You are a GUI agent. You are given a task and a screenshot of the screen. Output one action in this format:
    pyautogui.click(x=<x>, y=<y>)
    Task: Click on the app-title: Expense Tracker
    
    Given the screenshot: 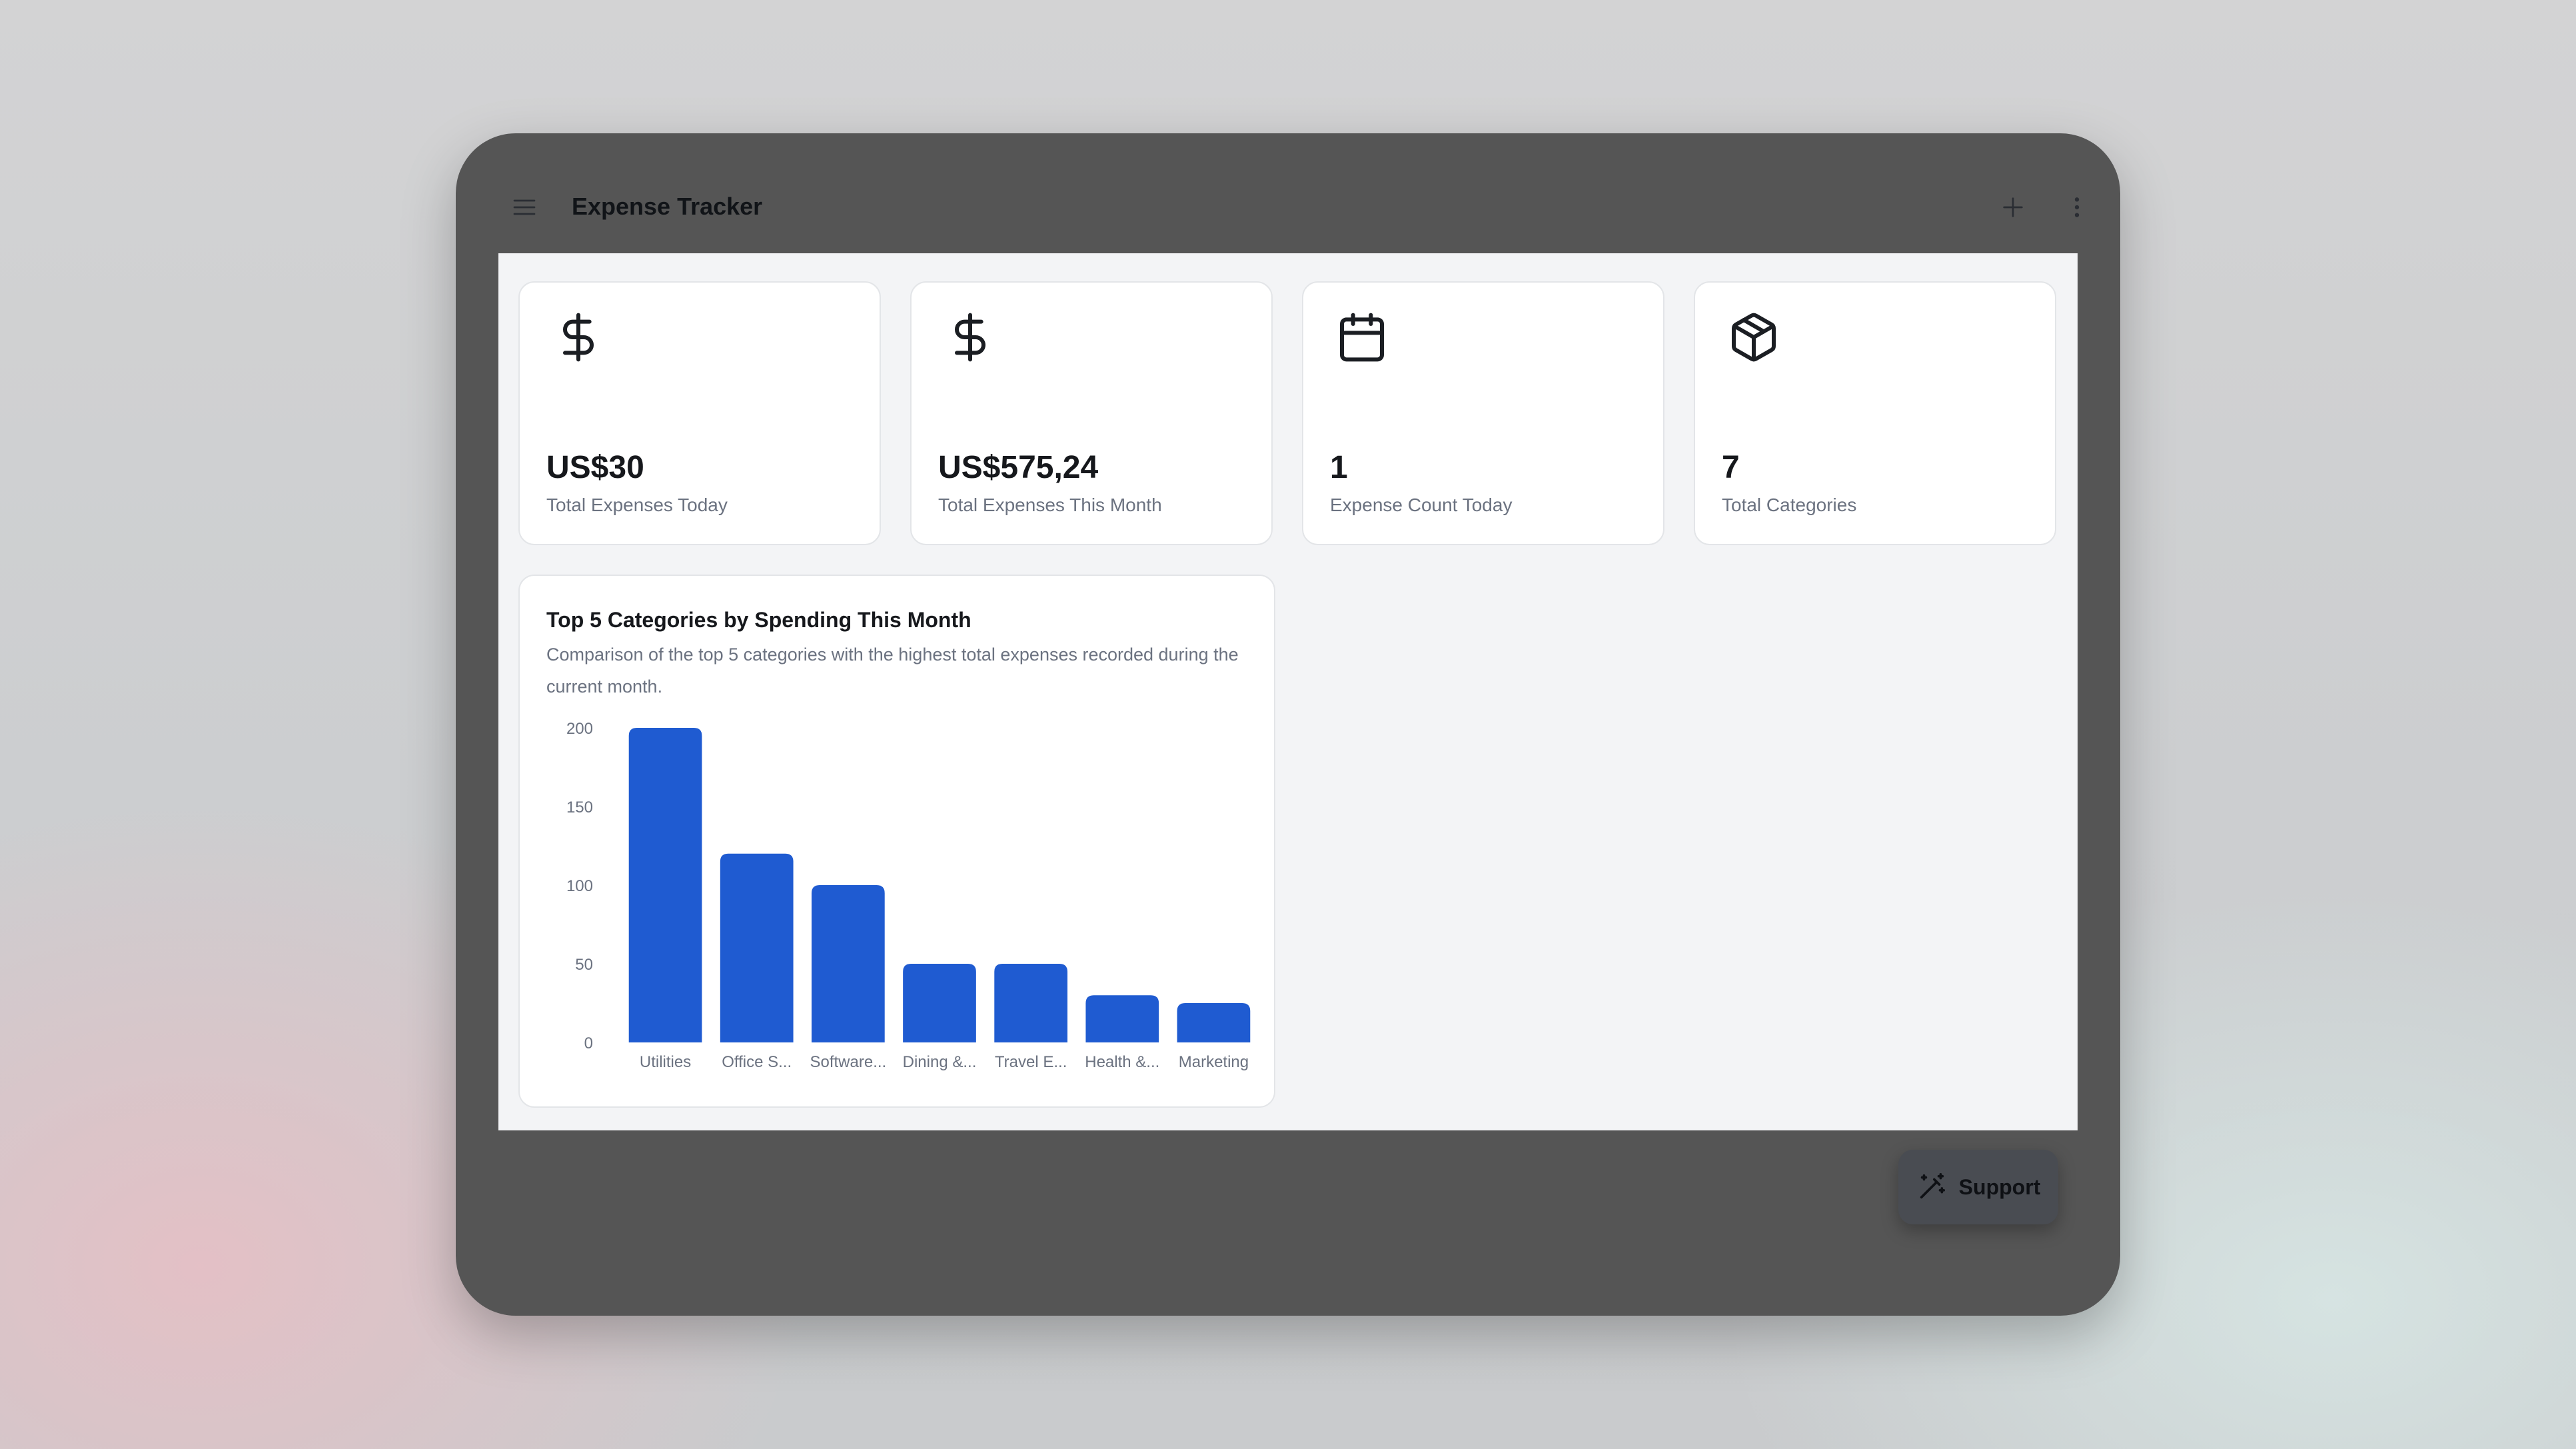 What is the action you would take?
    pyautogui.click(x=668, y=206)
    